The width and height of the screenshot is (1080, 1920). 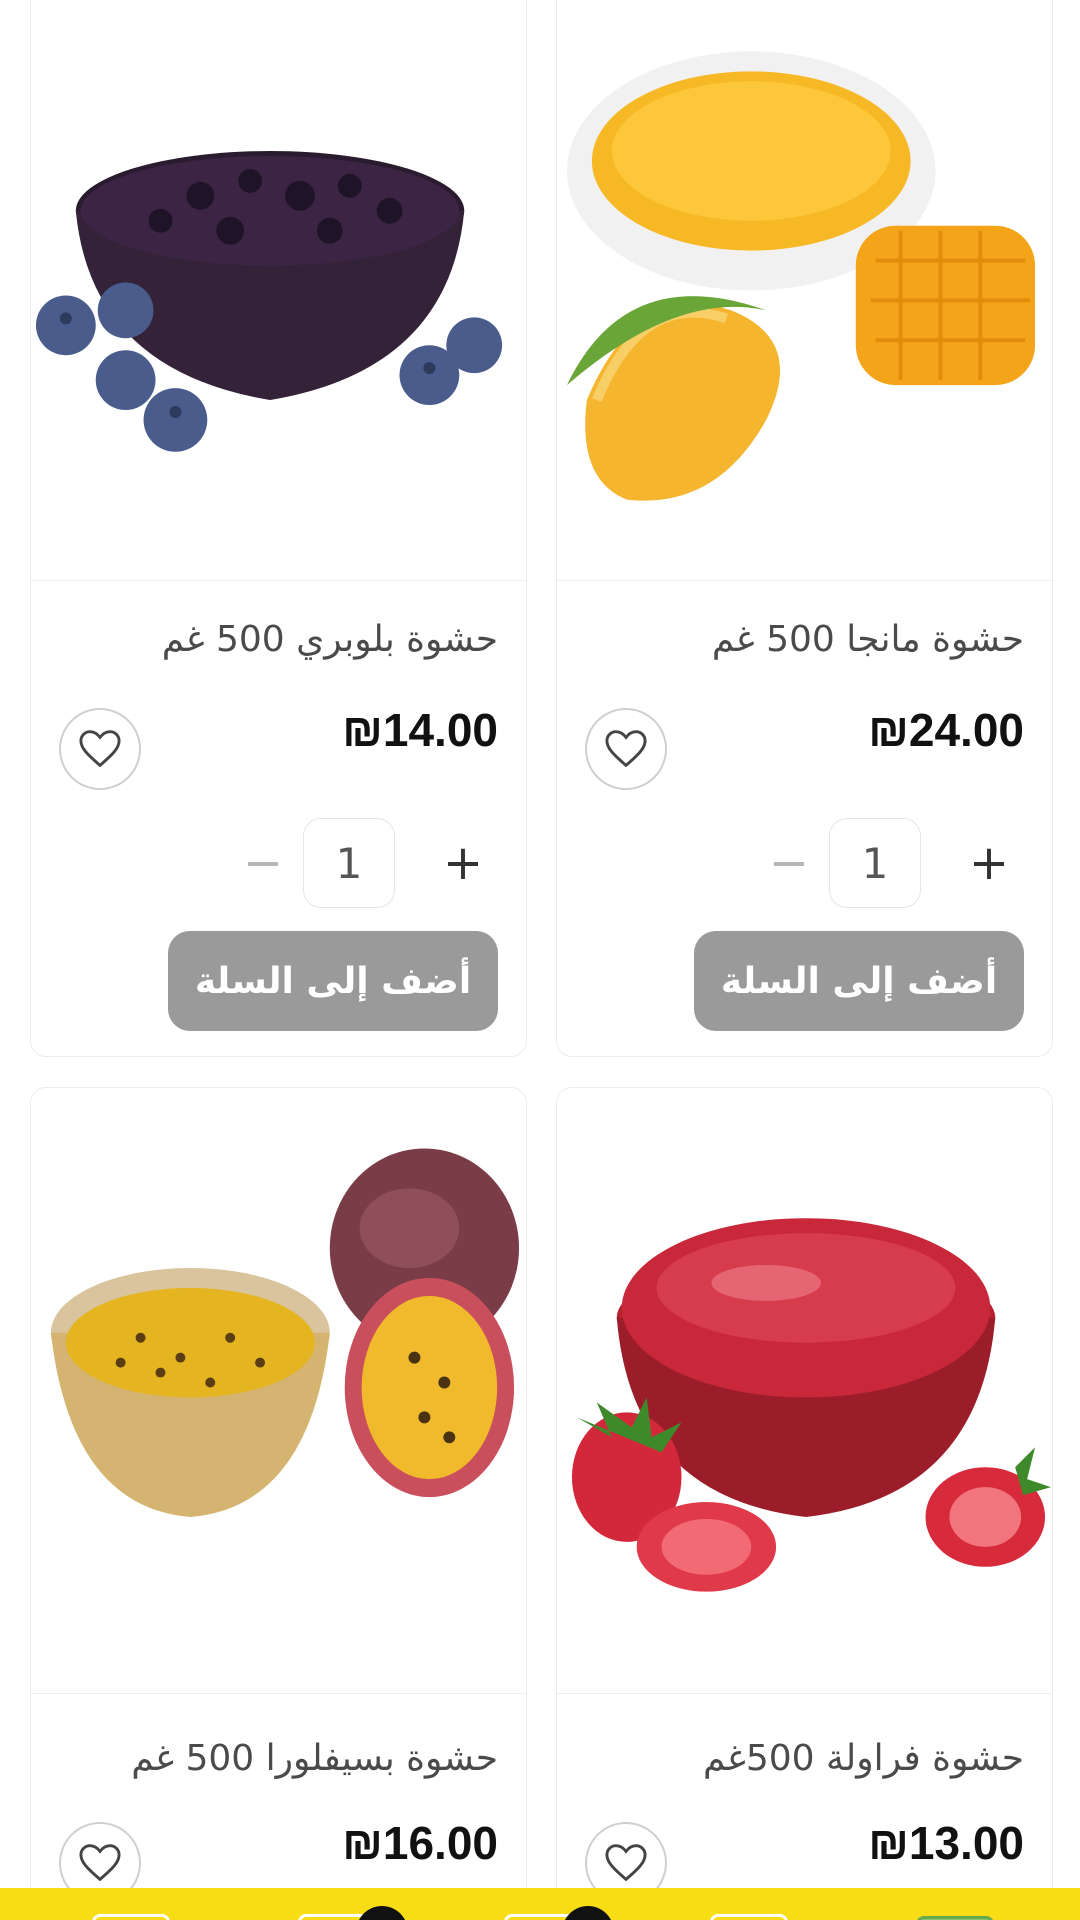 What do you see at coordinates (131, 1917) in the screenshot?
I see `nav-item-home` at bounding box center [131, 1917].